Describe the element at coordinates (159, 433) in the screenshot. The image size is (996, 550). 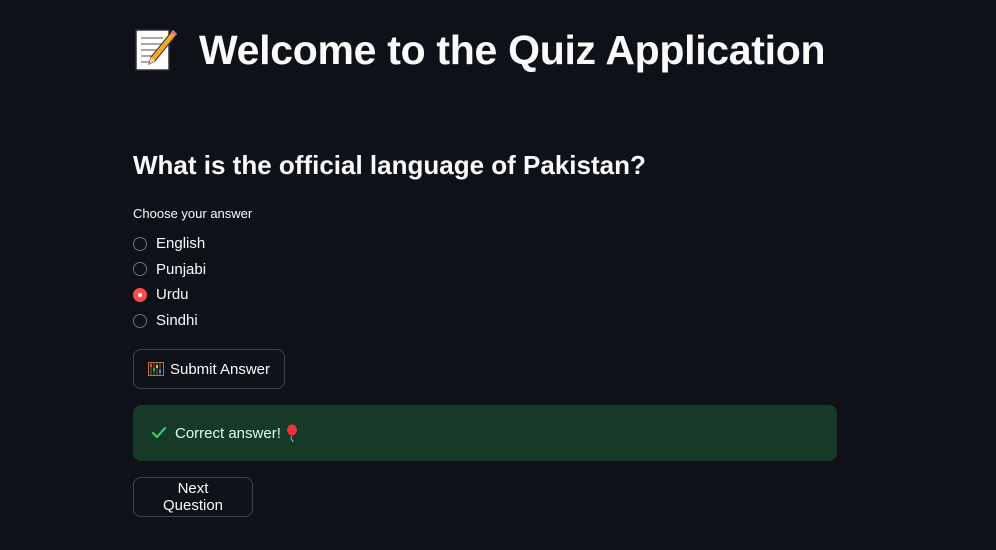
I see `checkmark-icon` at that location.